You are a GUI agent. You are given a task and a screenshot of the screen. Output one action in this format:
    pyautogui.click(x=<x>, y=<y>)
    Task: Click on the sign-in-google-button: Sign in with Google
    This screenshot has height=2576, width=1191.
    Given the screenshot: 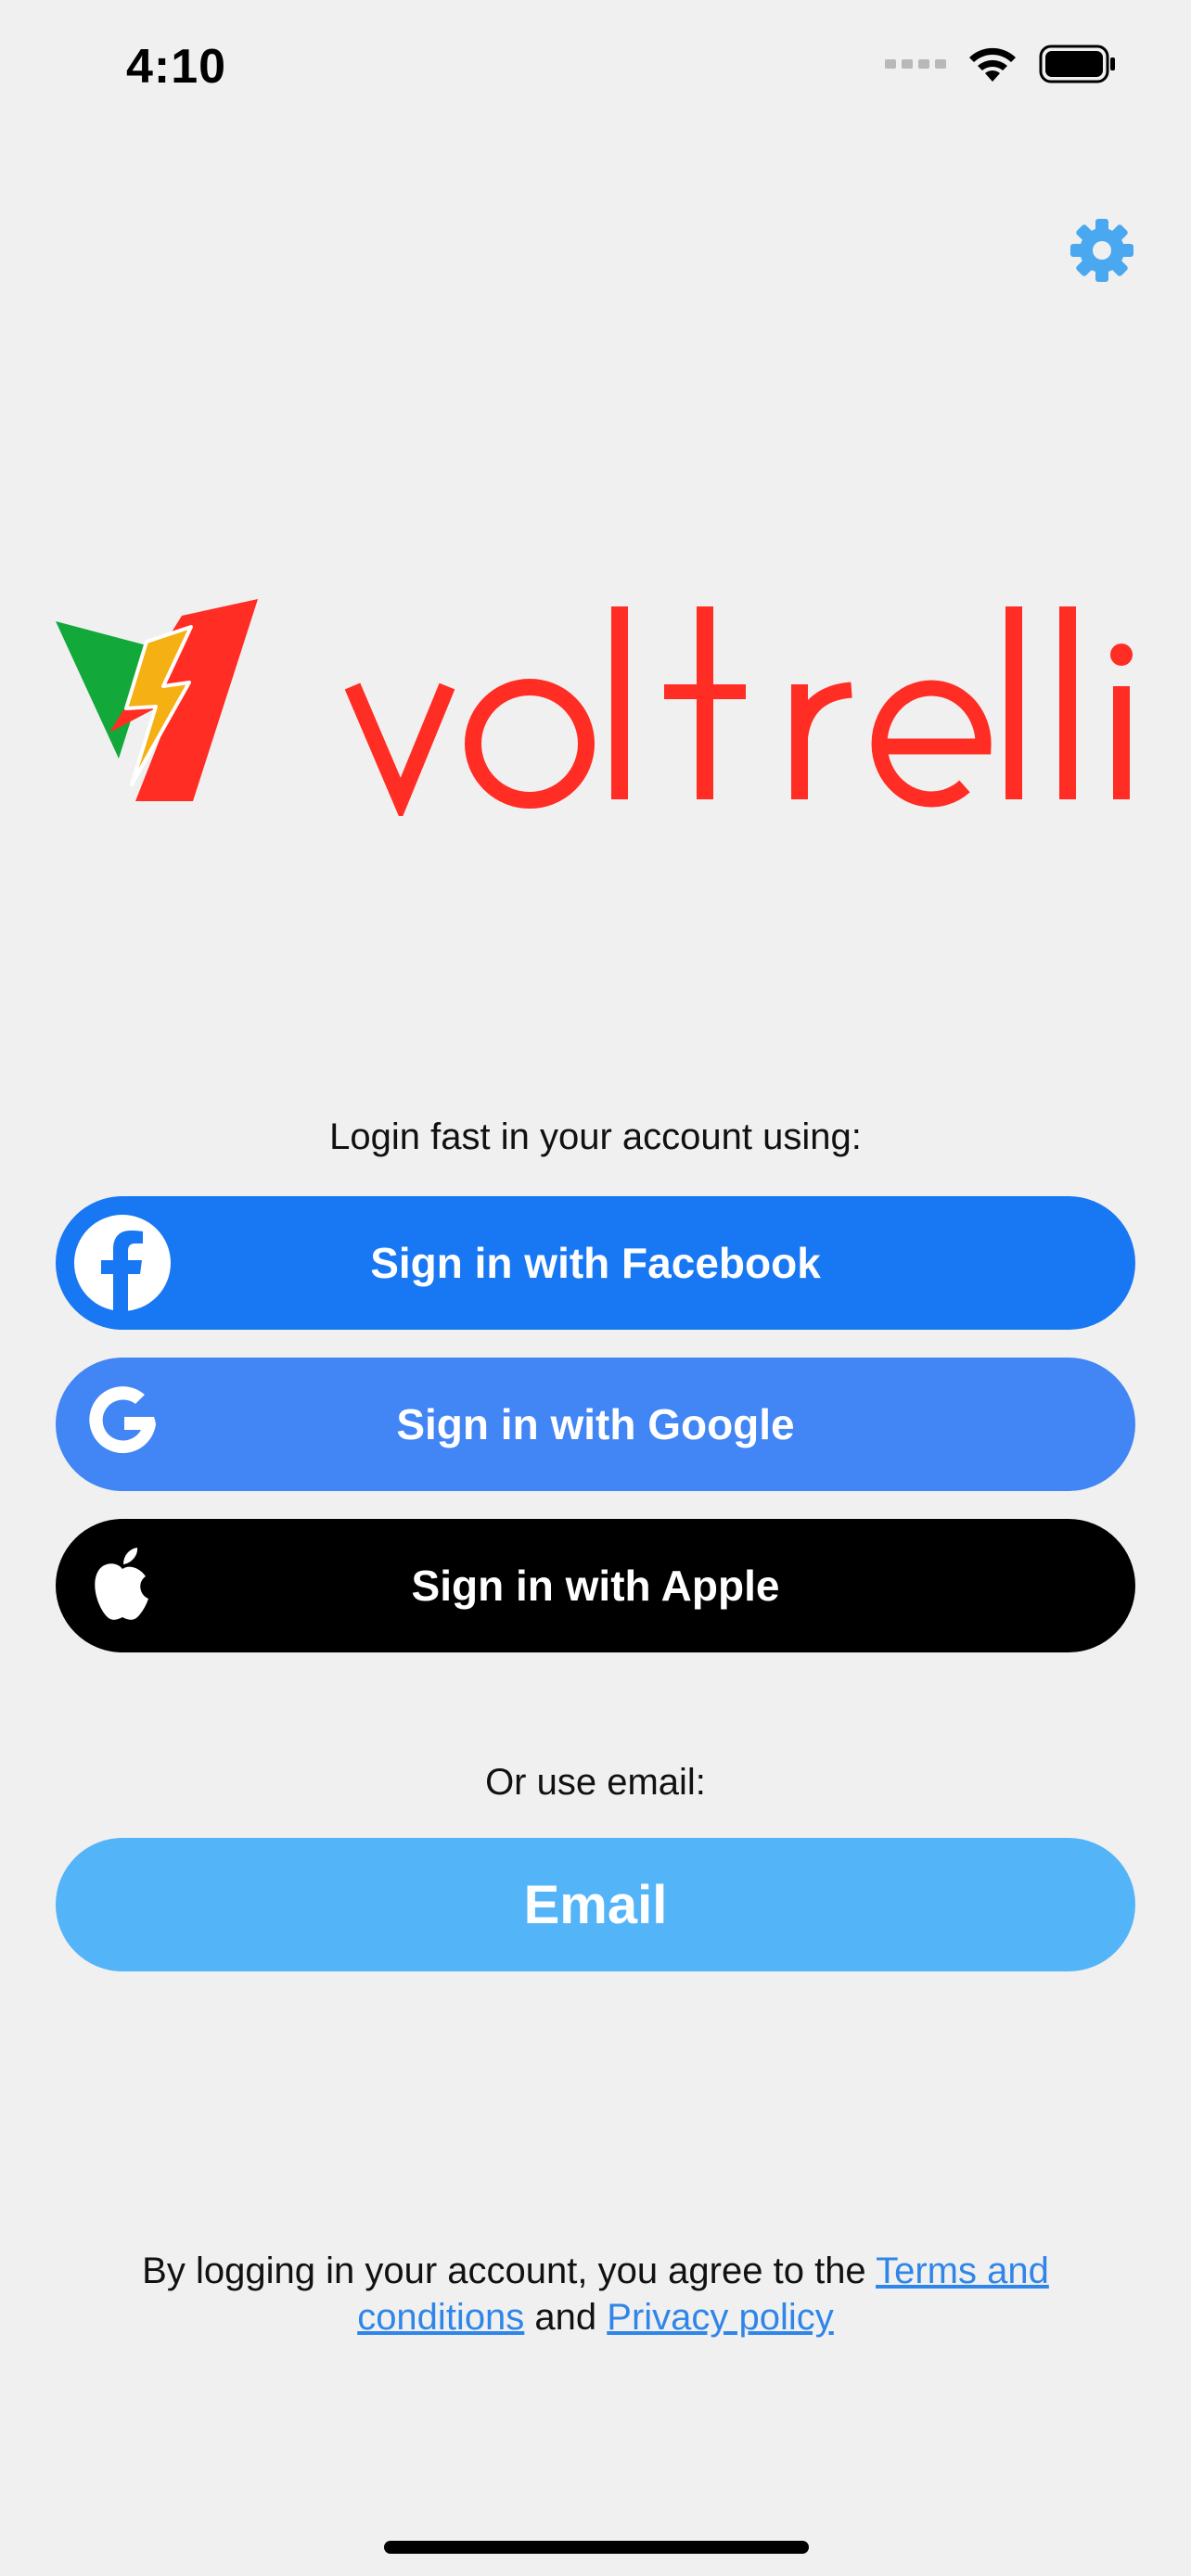 What is the action you would take?
    pyautogui.click(x=595, y=1424)
    